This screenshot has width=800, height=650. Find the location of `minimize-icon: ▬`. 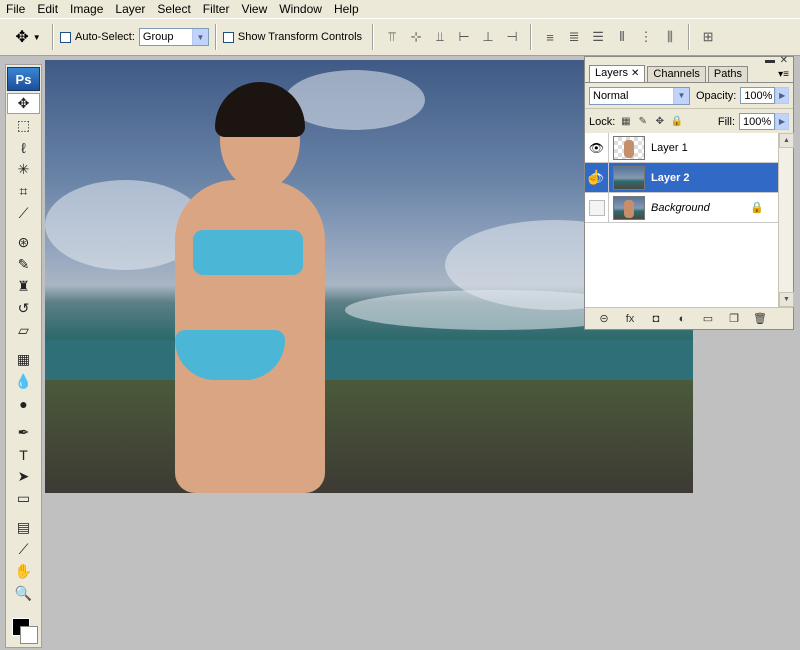

minimize-icon: ▬ is located at coordinates (770, 61).